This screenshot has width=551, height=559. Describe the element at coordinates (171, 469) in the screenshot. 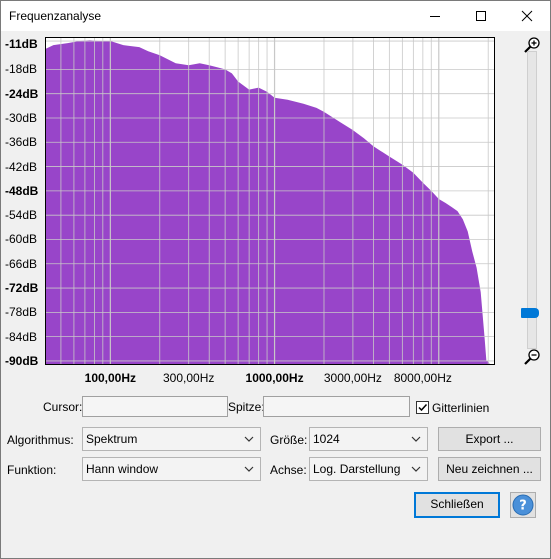

I see `function-select: Hann window` at that location.